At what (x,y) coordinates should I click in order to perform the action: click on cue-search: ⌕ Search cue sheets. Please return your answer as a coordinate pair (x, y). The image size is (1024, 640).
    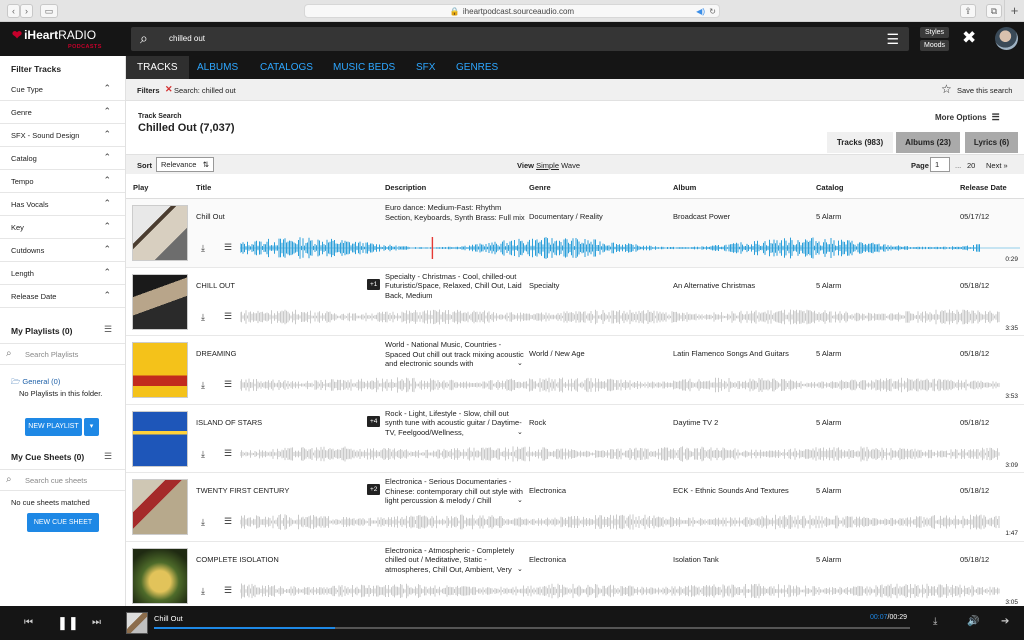
    Looking at the image, I should click on (62, 480).